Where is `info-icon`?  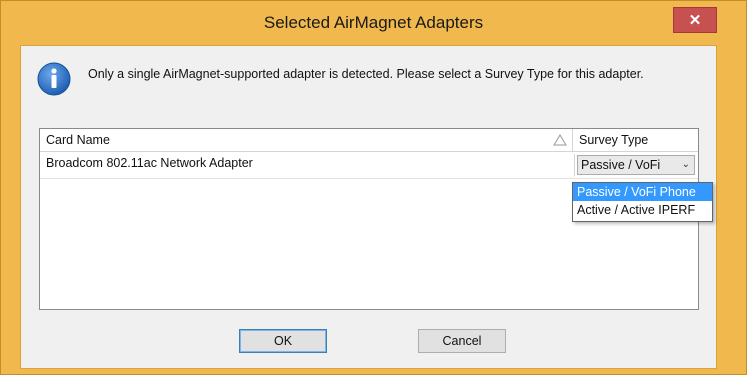
info-icon is located at coordinates (54, 79).